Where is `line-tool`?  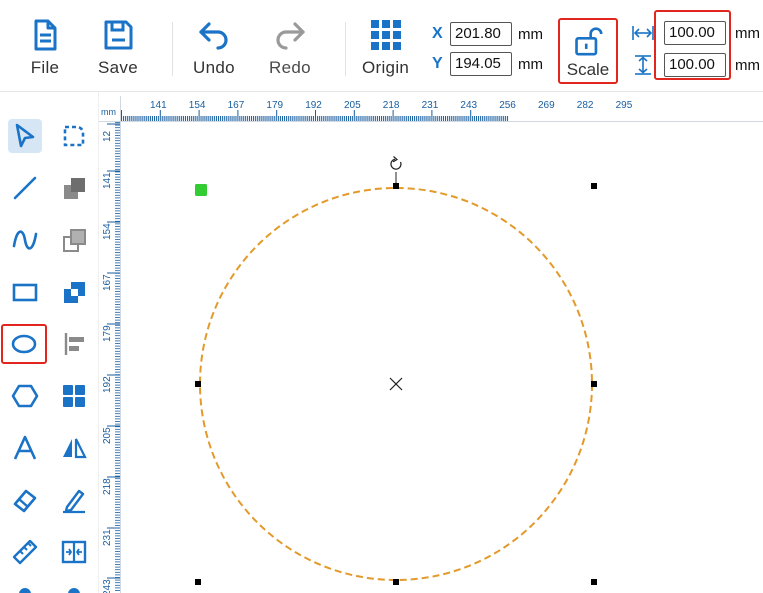
line-tool is located at coordinates (25, 188).